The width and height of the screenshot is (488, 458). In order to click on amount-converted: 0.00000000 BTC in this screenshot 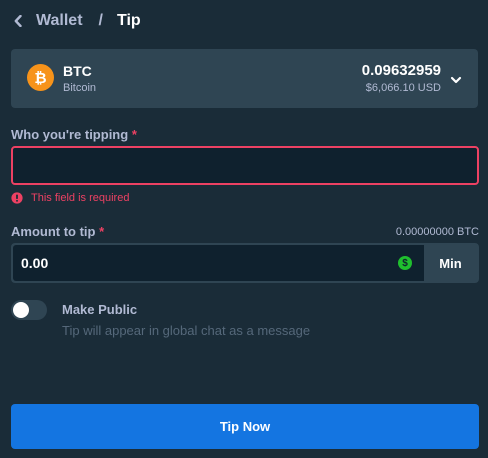, I will do `click(437, 232)`.